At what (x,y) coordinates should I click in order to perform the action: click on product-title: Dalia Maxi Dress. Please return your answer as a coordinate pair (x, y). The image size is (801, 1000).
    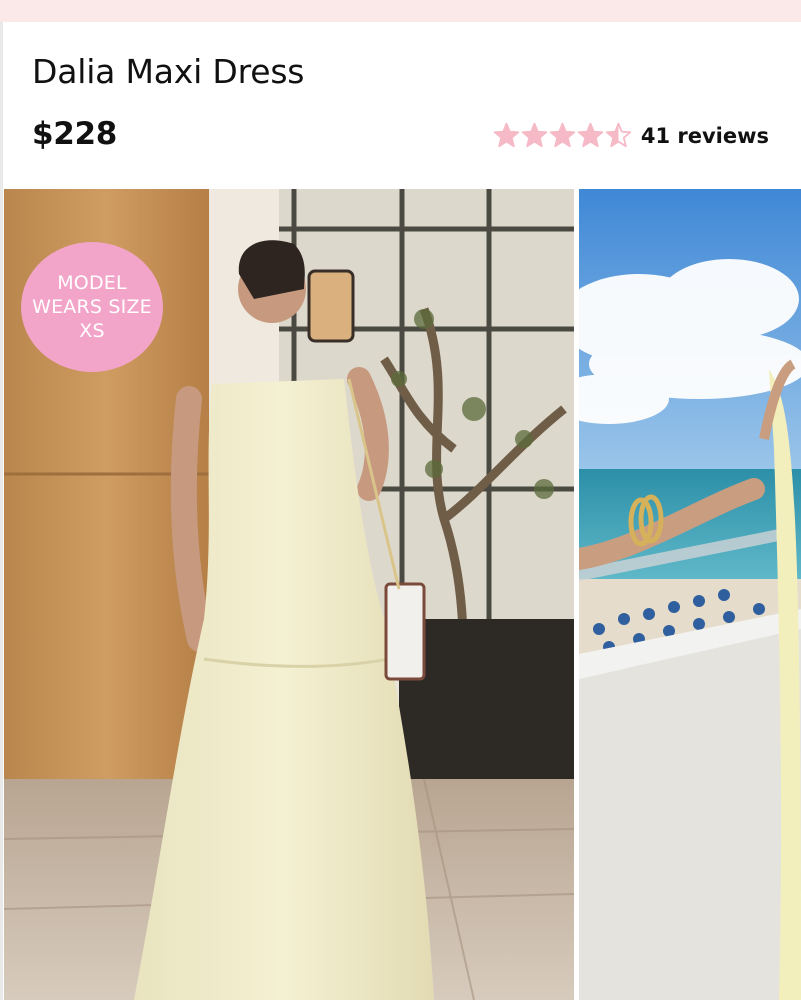
    Looking at the image, I should click on (168, 71).